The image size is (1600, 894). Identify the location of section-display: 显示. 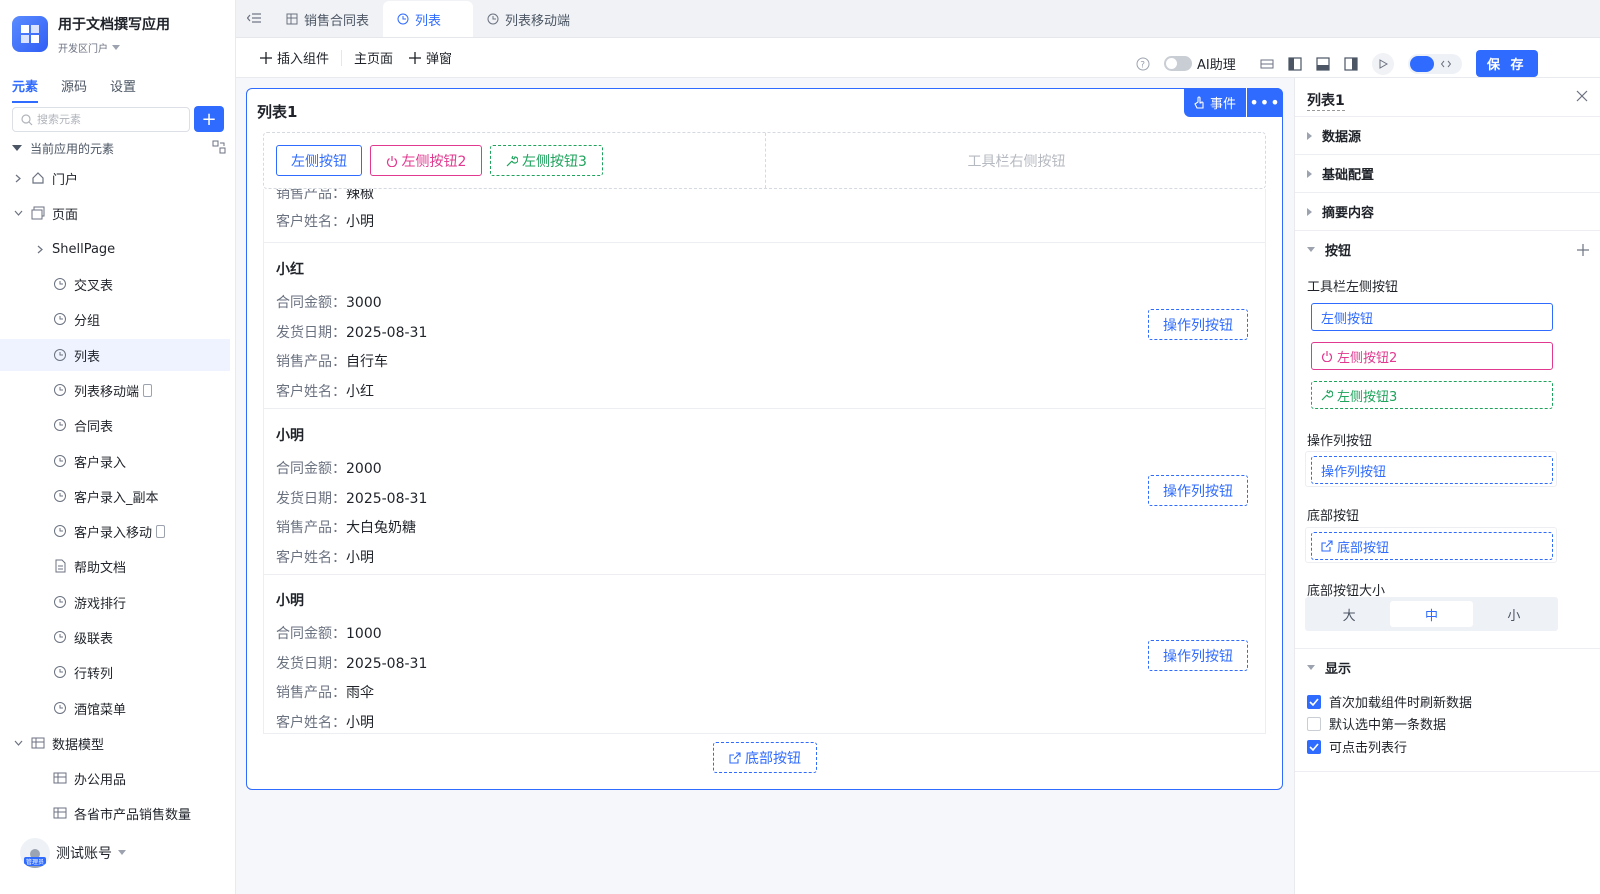
(1447, 667).